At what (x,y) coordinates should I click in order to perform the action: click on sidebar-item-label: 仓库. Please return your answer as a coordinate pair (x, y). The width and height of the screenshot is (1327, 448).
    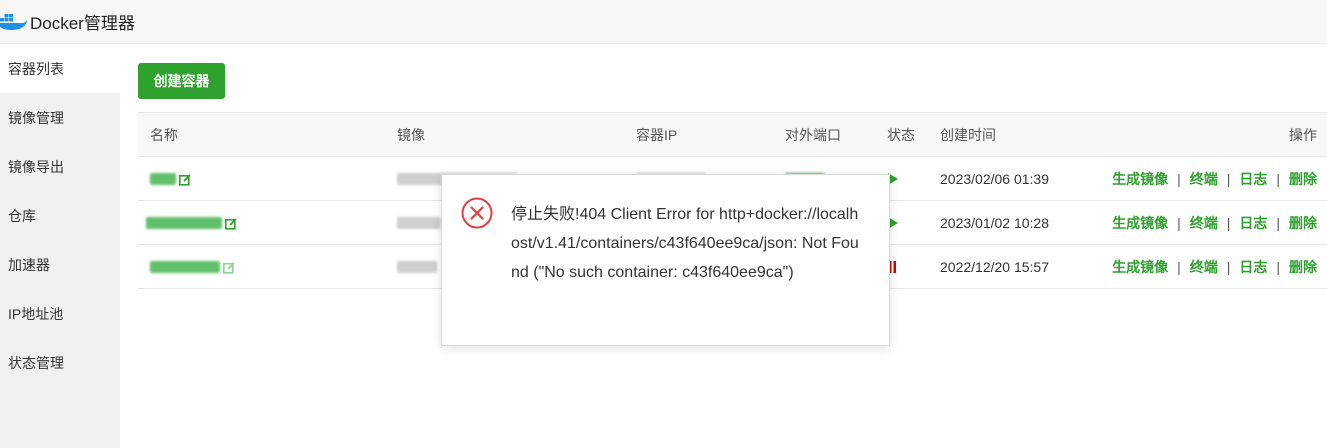
    Looking at the image, I should click on (22, 215).